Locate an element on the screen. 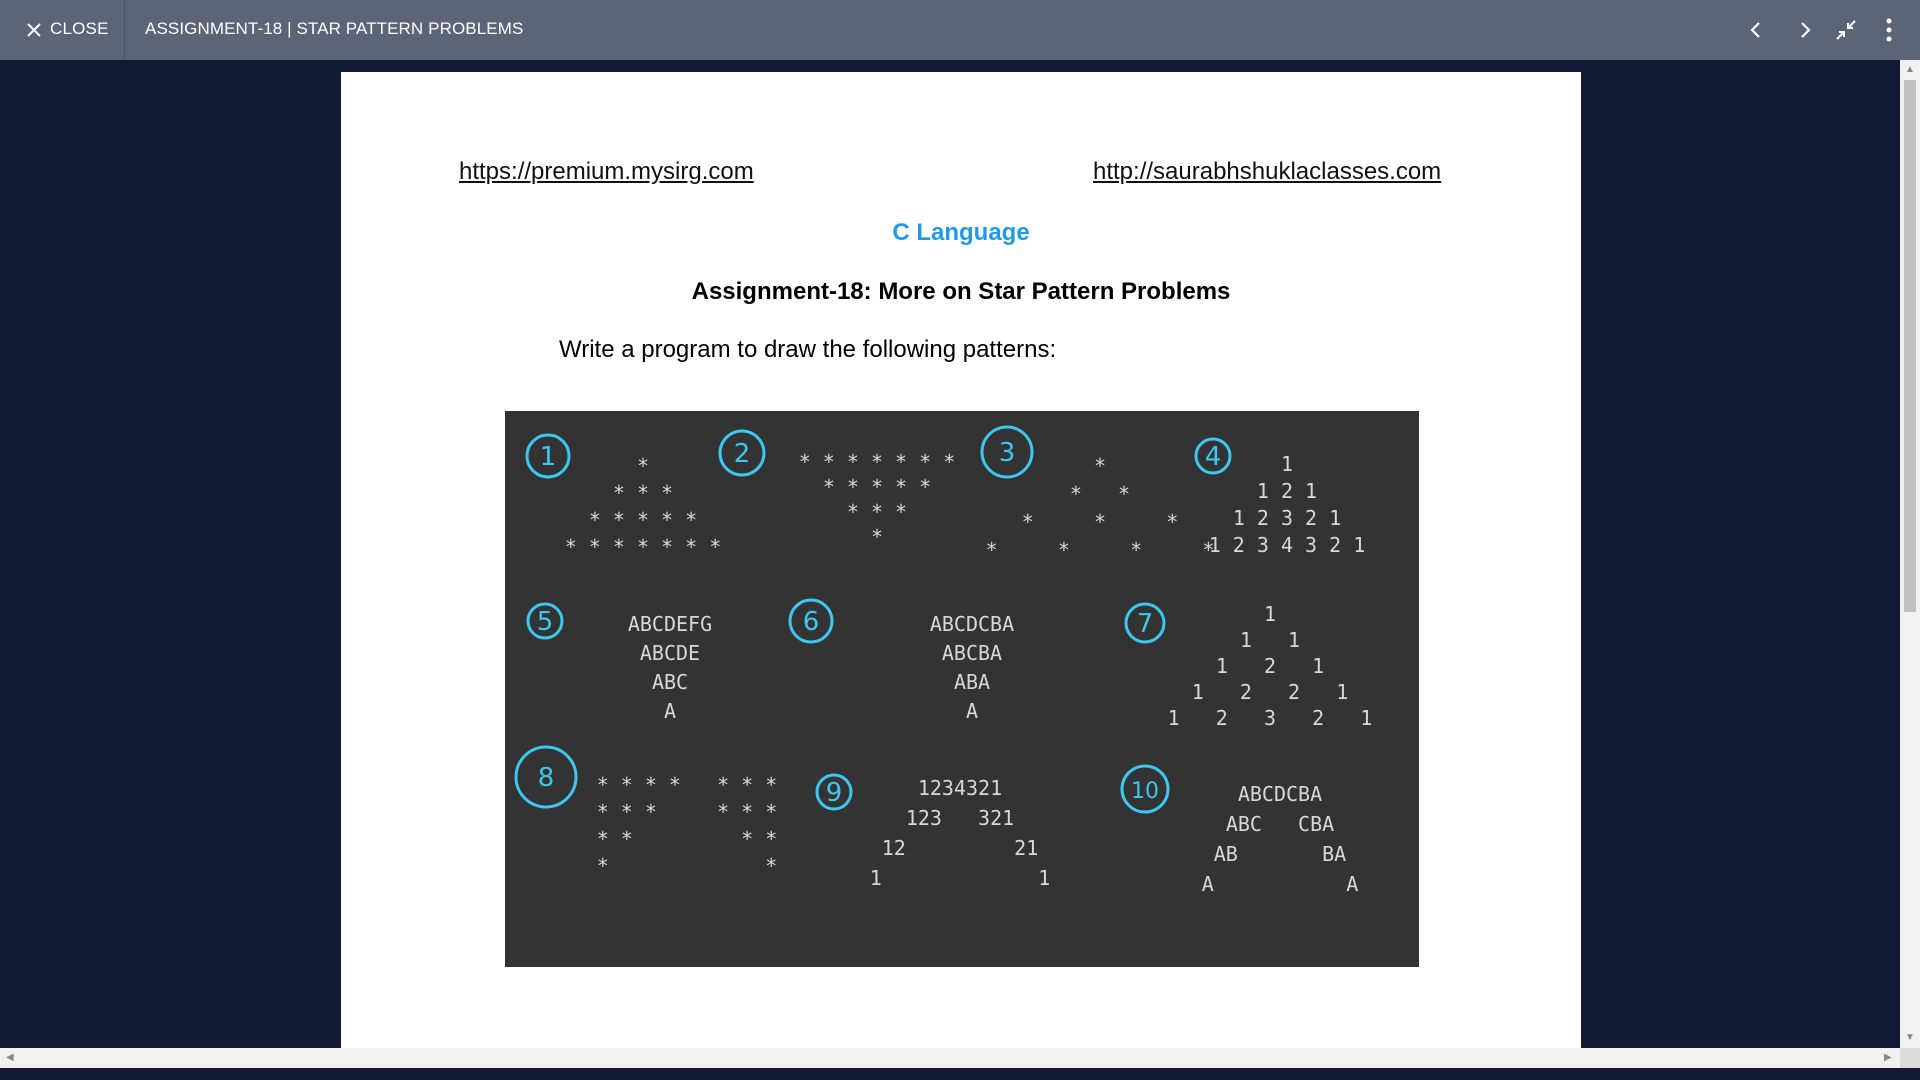 The height and width of the screenshot is (1080, 1920). pattern-10-row: AB BA is located at coordinates (1280, 854).